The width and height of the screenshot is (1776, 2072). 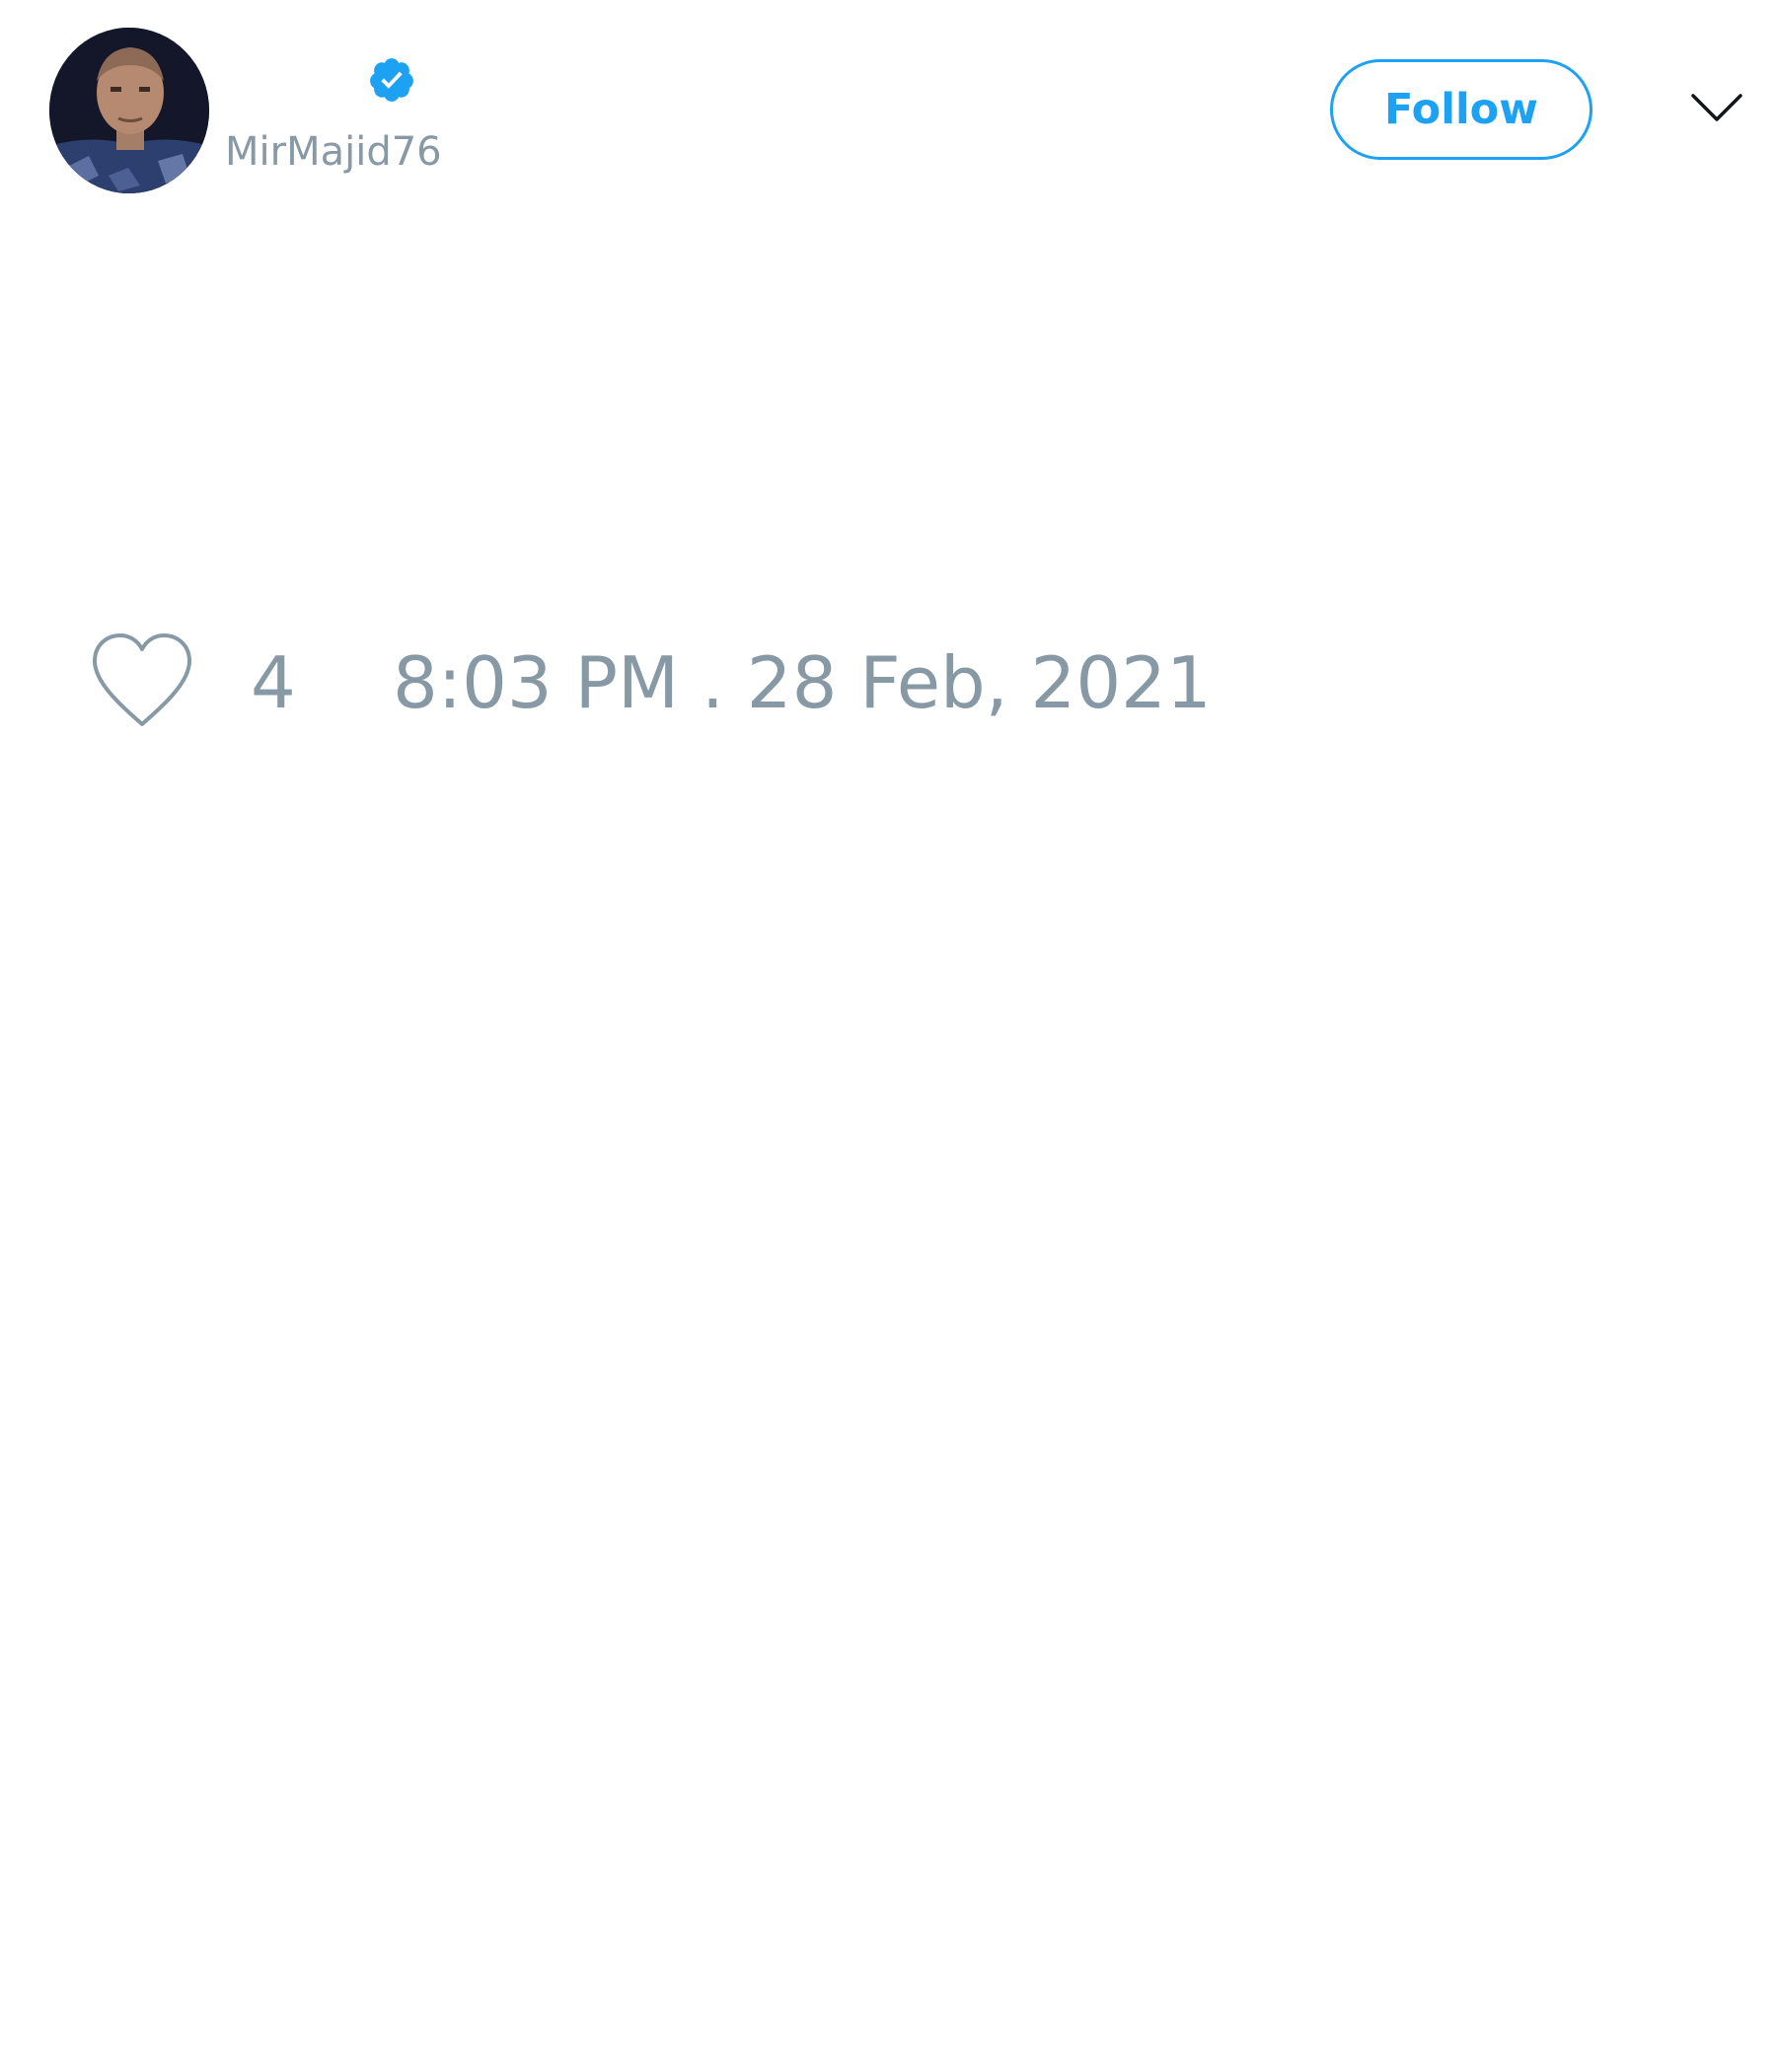 I want to click on tweet-timestamp: 8:03 PM . 28 Feb, 2021, so click(x=803, y=683).